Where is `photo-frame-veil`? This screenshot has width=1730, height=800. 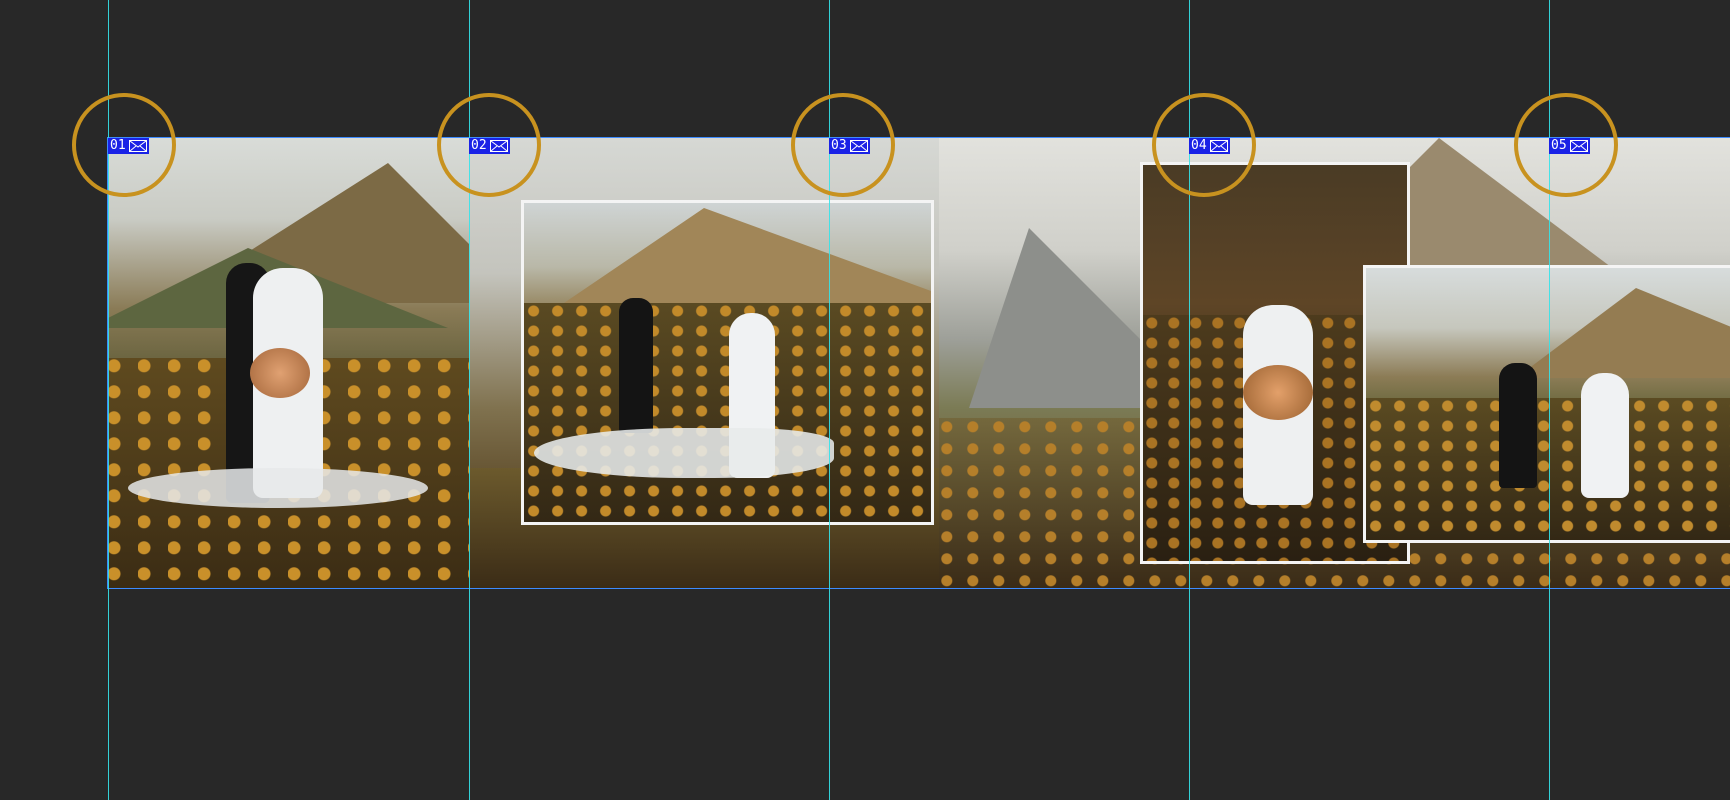
photo-frame-veil is located at coordinates (727, 362).